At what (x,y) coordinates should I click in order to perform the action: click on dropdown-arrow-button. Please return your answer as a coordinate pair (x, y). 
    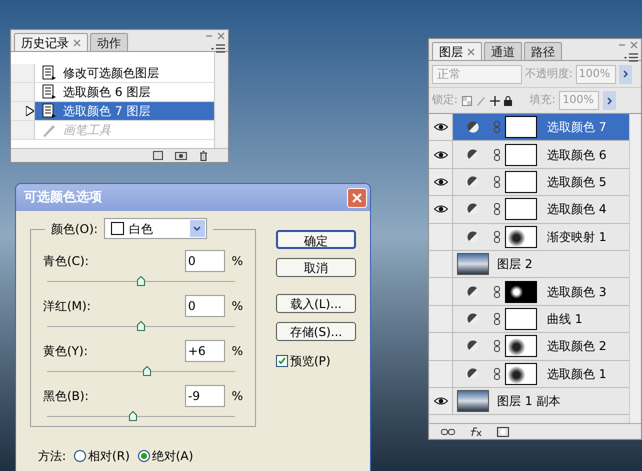
    Looking at the image, I should click on (197, 228).